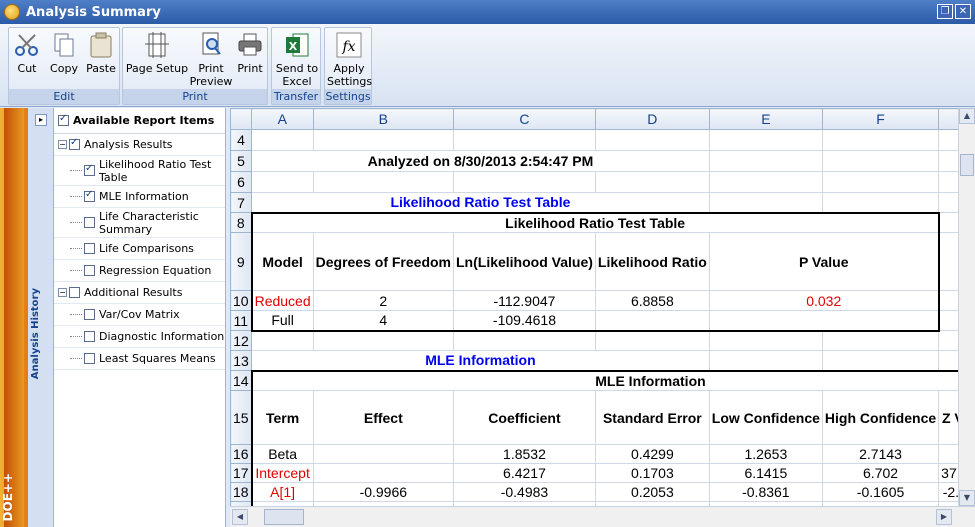  Describe the element at coordinates (211, 59) in the screenshot. I see `print-preview-button: Print Preview` at that location.